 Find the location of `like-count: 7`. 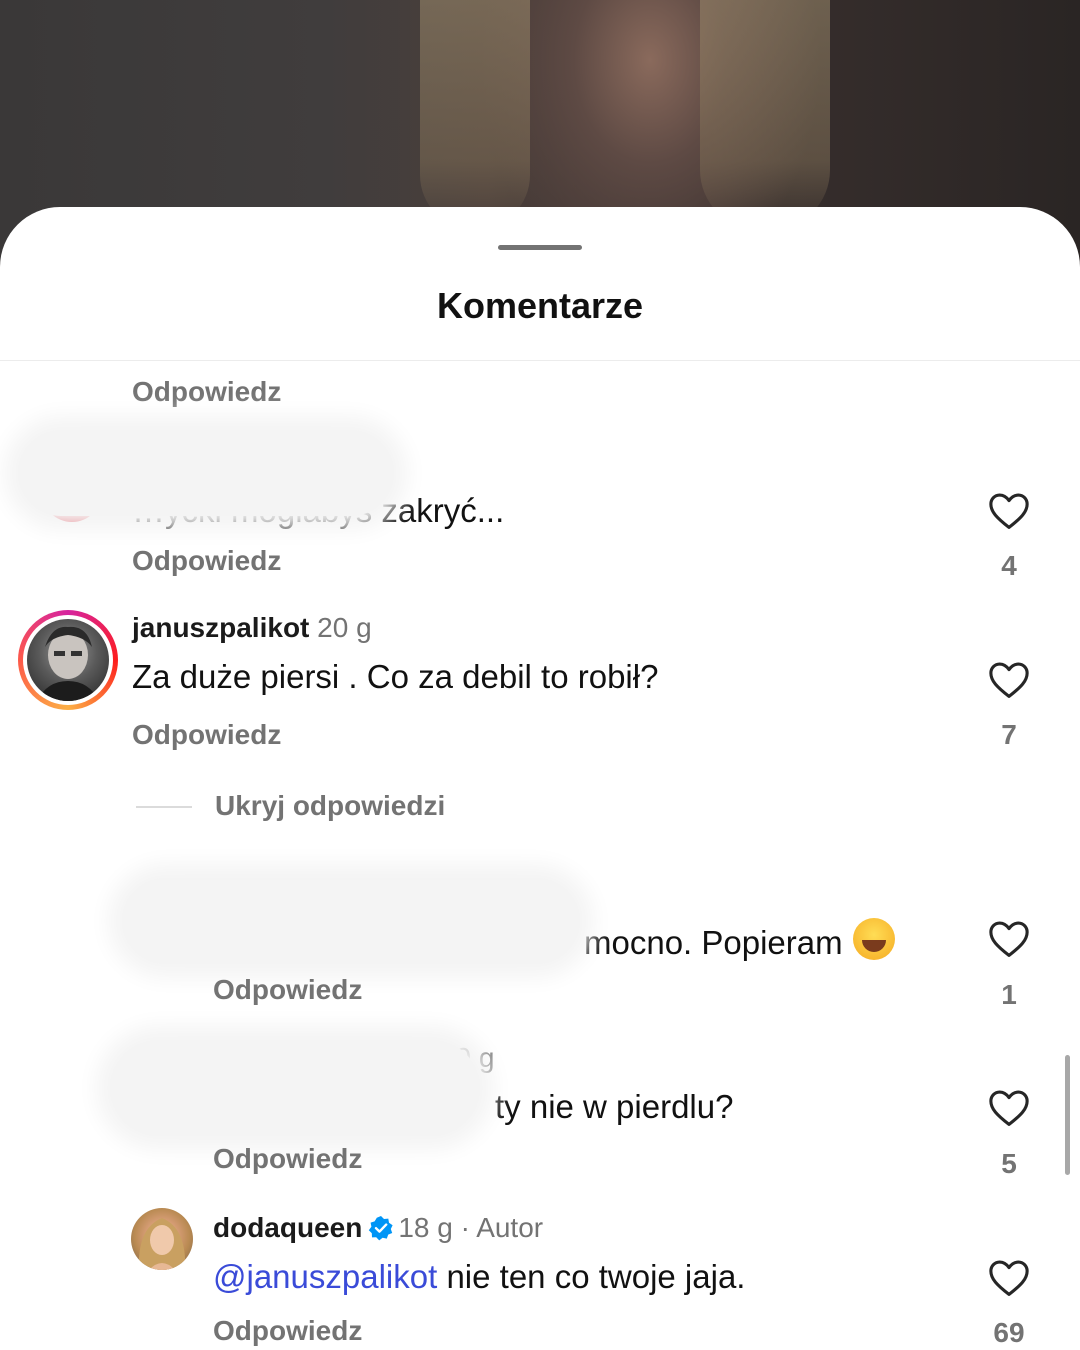

like-count: 7 is located at coordinates (1009, 734).